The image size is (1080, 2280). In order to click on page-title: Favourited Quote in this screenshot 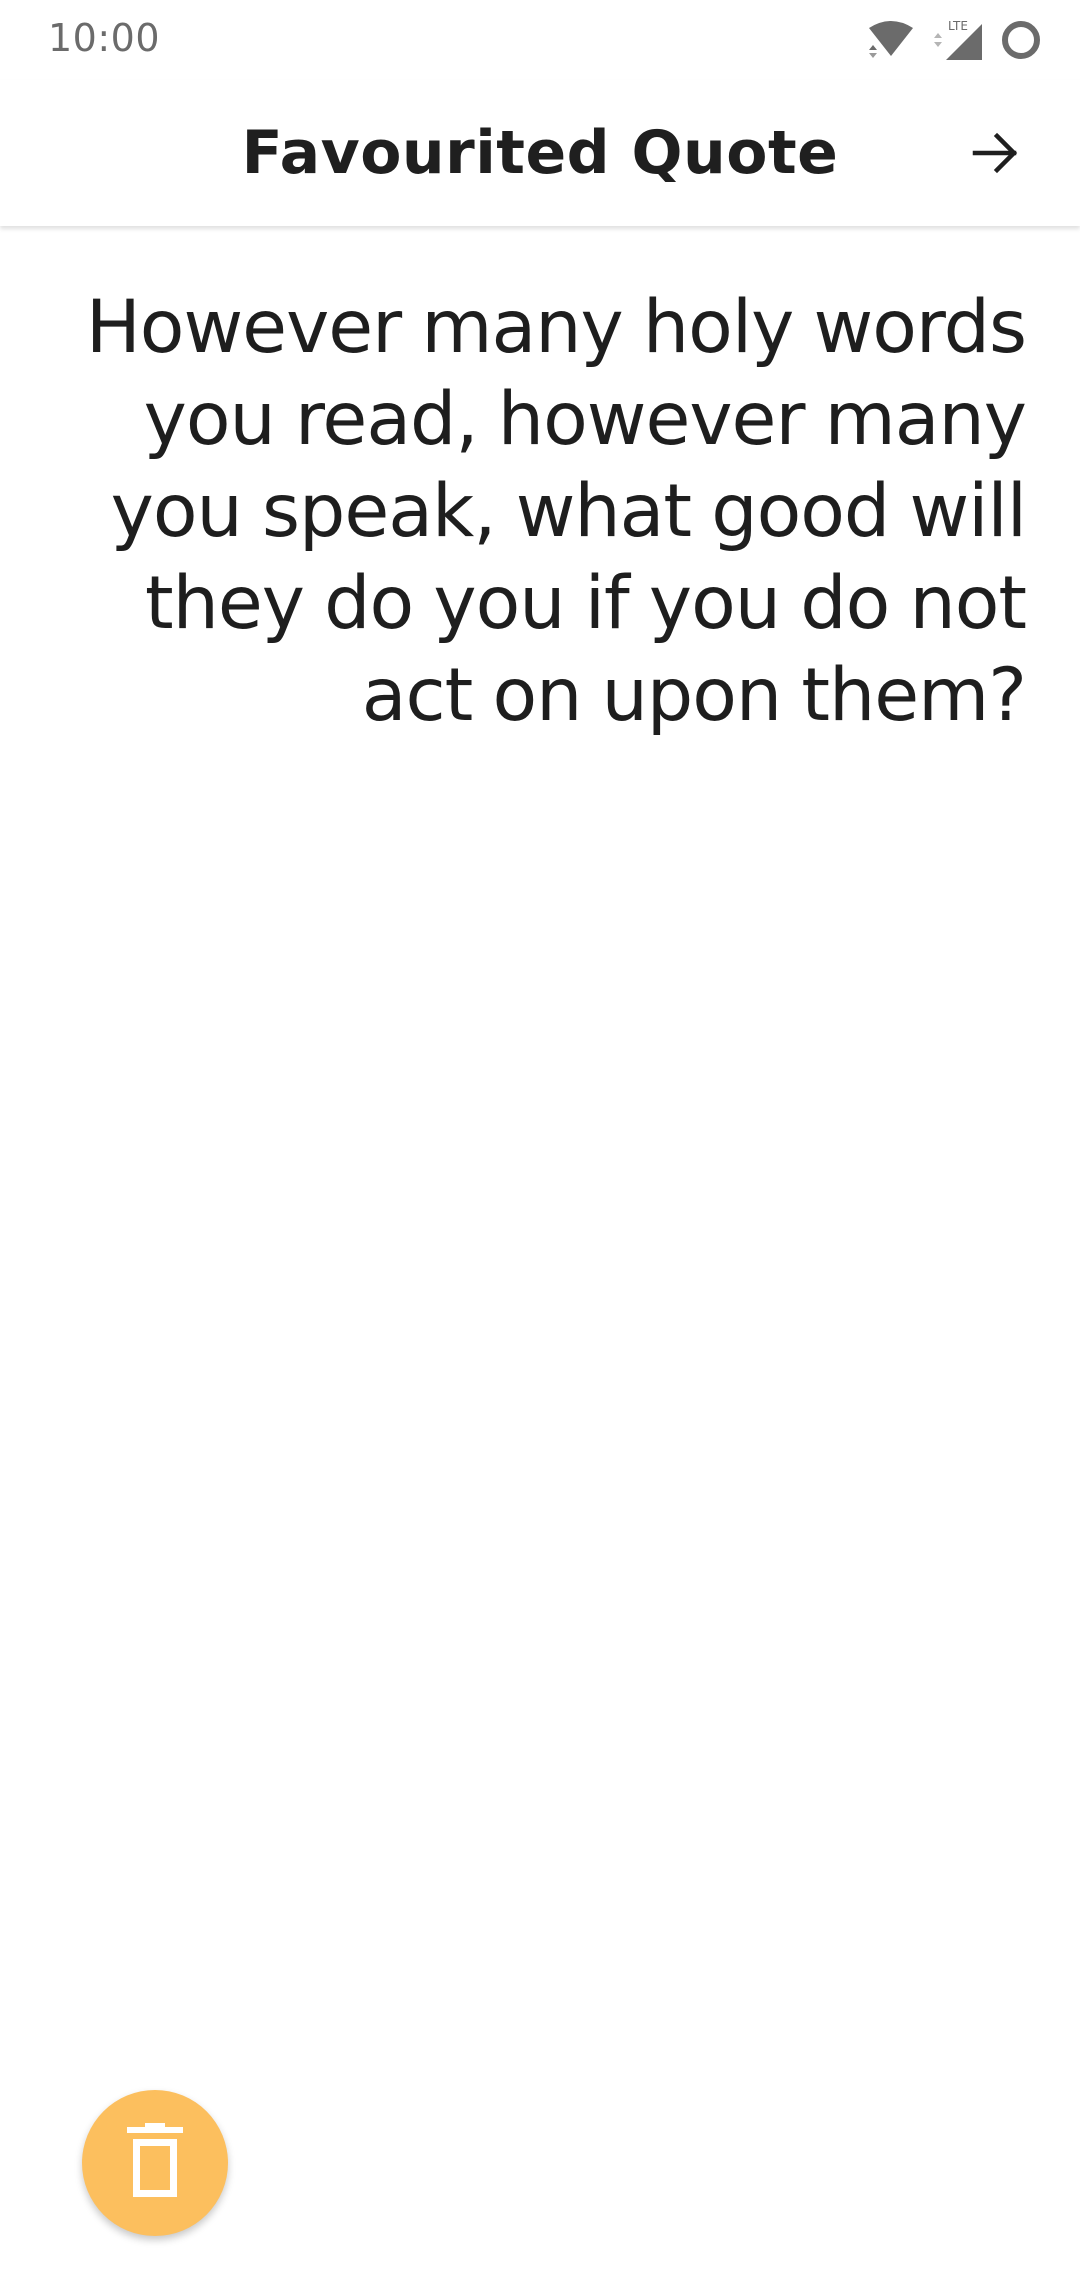, I will do `click(540, 153)`.